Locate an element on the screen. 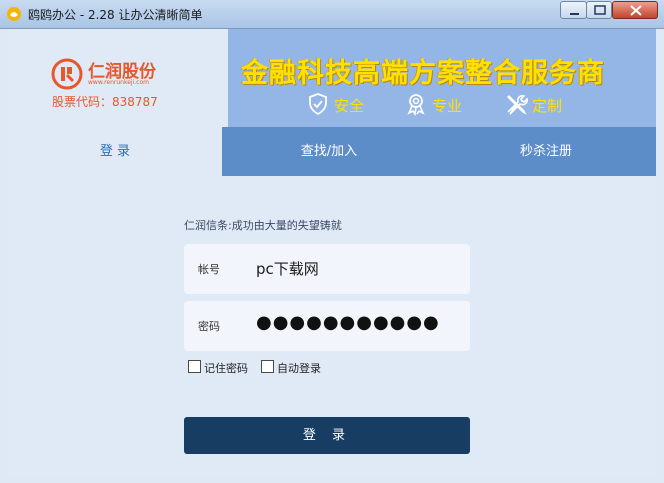  app-logo-icon is located at coordinates (14, 14).